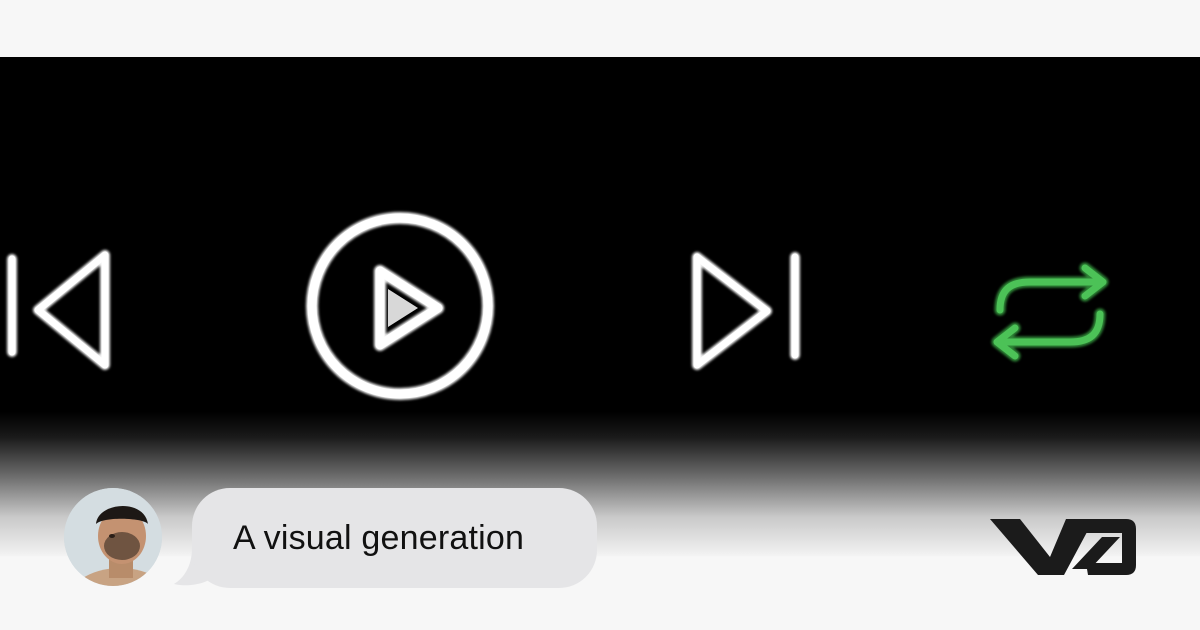  I want to click on brand-logo-icon, so click(1063, 547).